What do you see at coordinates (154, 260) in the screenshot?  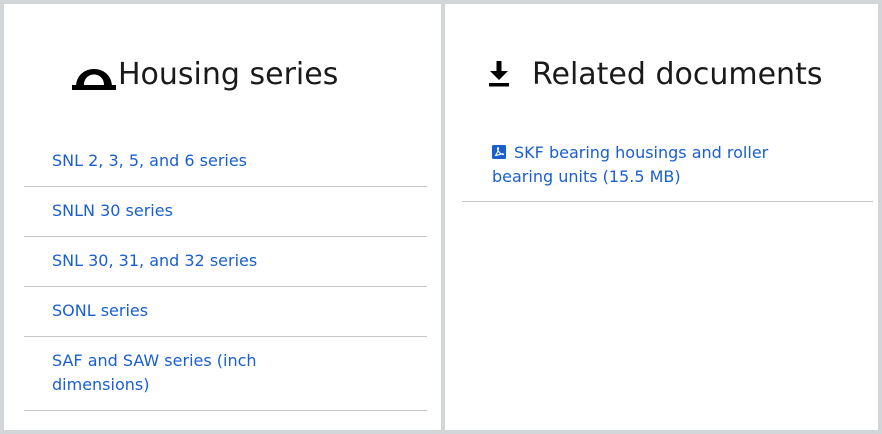 I see `housing-link-snl-30-31-32: SNL 30, 31, and 32 series` at bounding box center [154, 260].